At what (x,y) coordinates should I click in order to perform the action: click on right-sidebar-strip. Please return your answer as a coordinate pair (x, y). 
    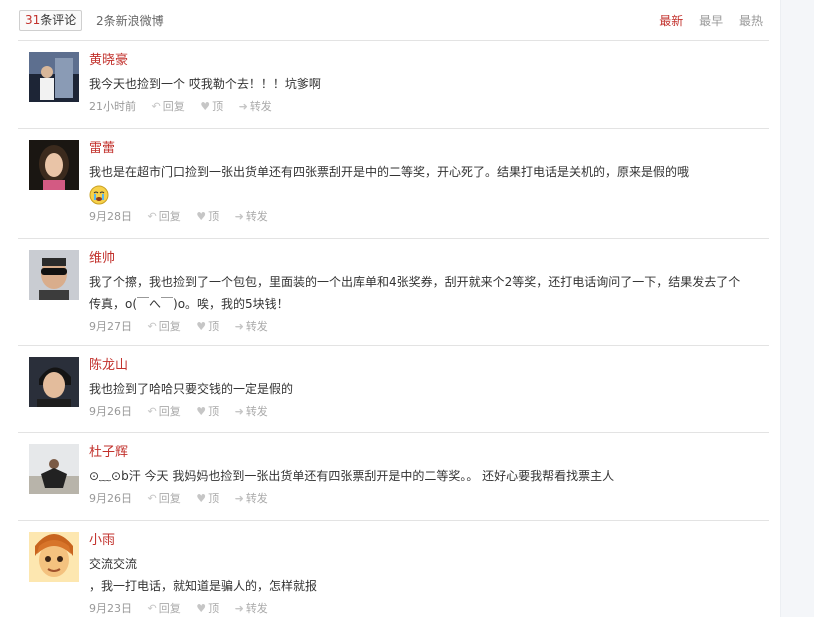
    Looking at the image, I should click on (797, 308).